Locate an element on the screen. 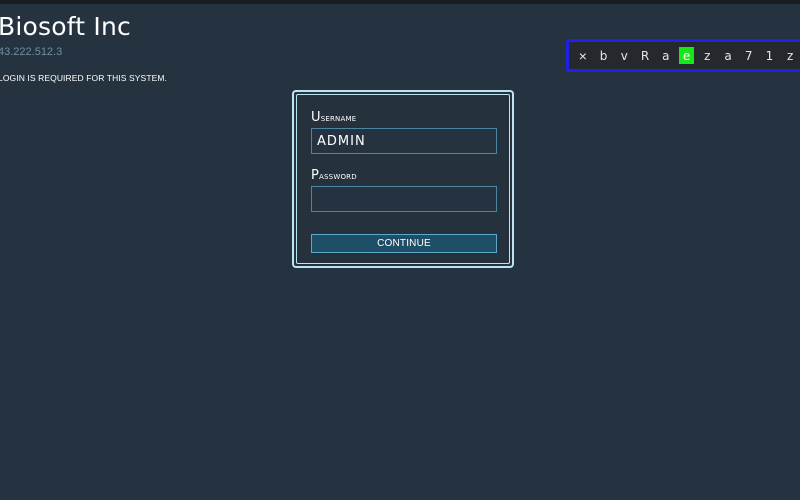  char-key: 7 is located at coordinates (749, 55).